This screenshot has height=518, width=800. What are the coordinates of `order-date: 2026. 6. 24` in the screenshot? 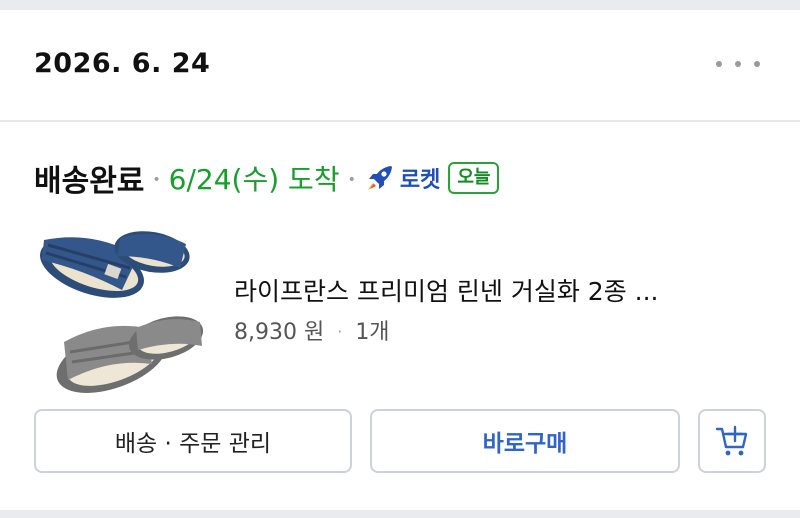 It's located at (122, 63).